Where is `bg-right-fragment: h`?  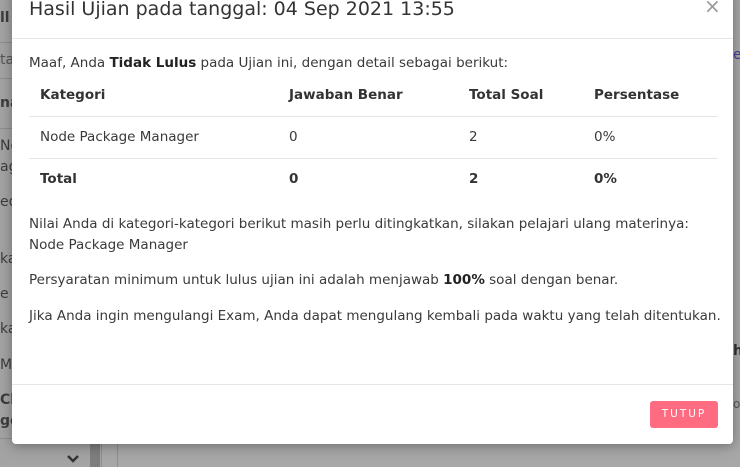
bg-right-fragment: h is located at coordinates (736, 351).